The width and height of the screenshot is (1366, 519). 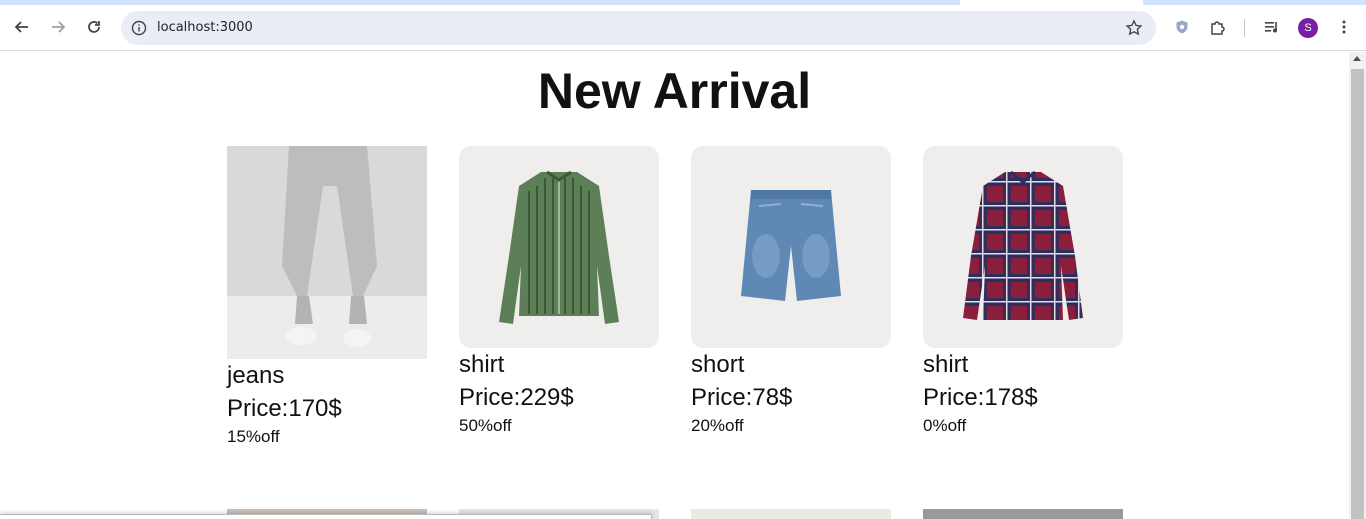 What do you see at coordinates (253, 436) in the screenshot?
I see `product-discount: 15%off` at bounding box center [253, 436].